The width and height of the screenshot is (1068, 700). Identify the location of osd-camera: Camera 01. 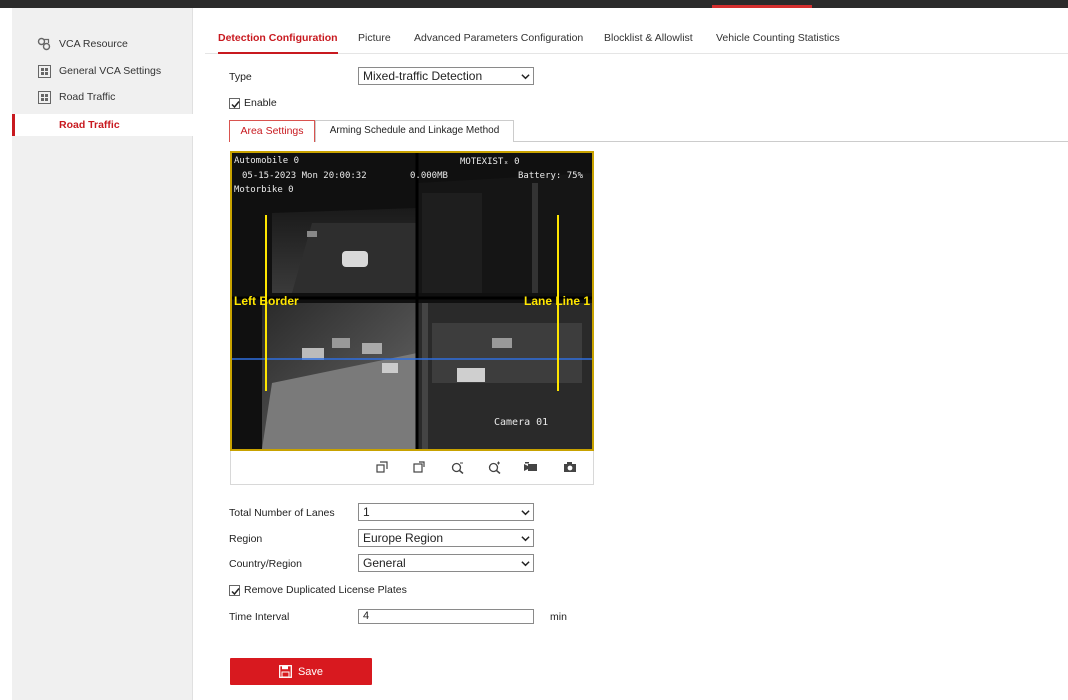
(521, 422).